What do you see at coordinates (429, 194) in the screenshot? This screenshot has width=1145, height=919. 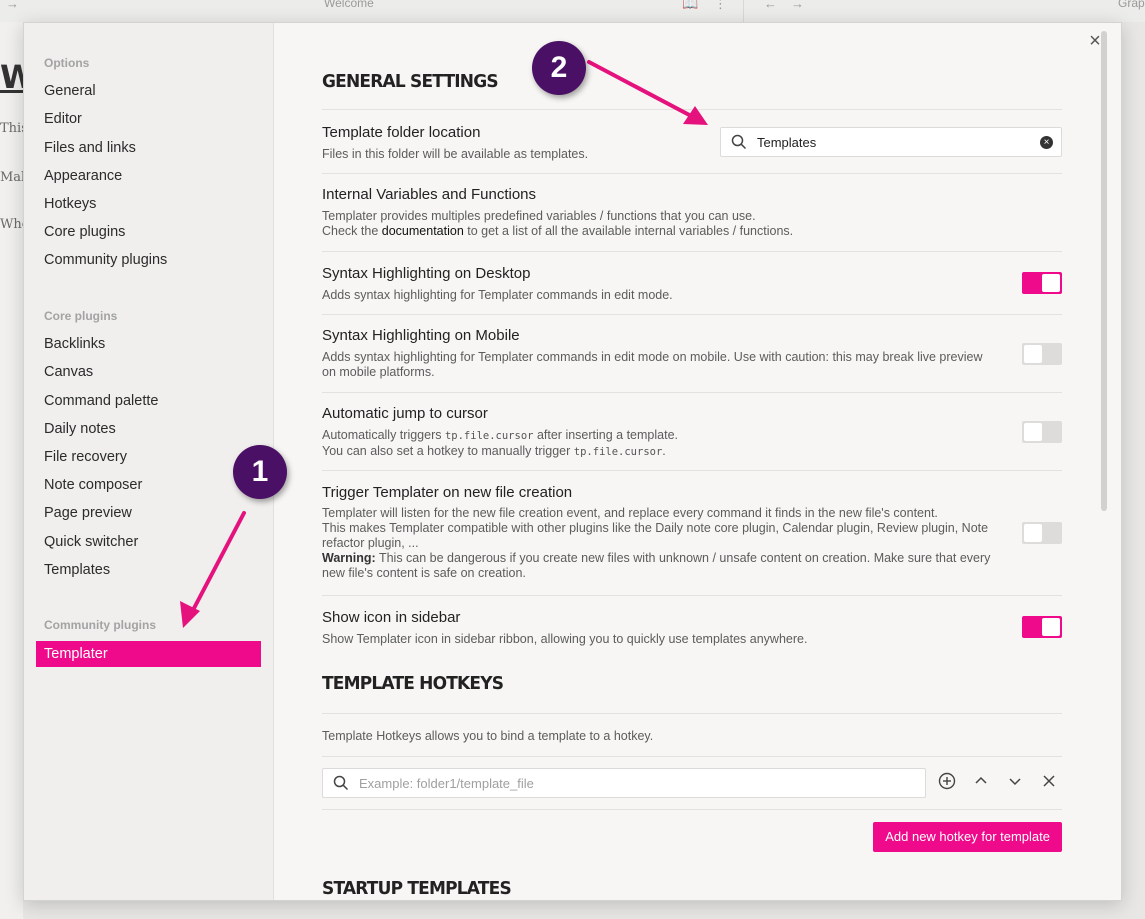 I see `setting-name: Internal Variables and Functions` at bounding box center [429, 194].